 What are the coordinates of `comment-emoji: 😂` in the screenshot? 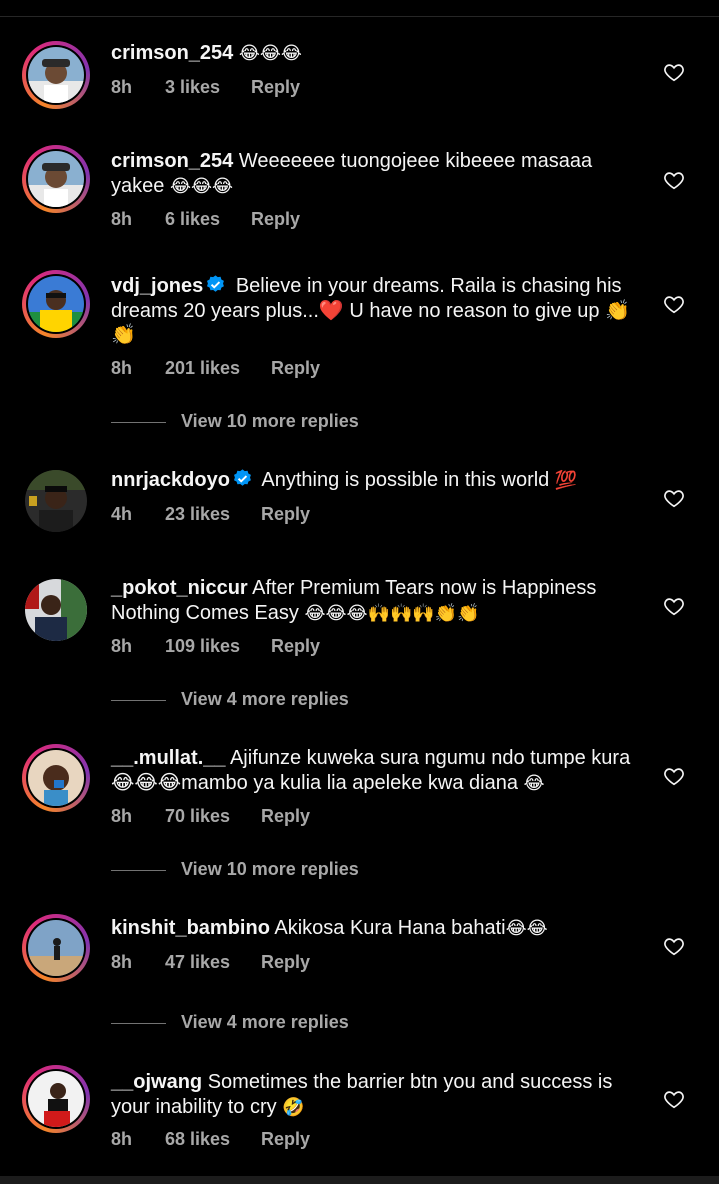 It's located at (534, 783).